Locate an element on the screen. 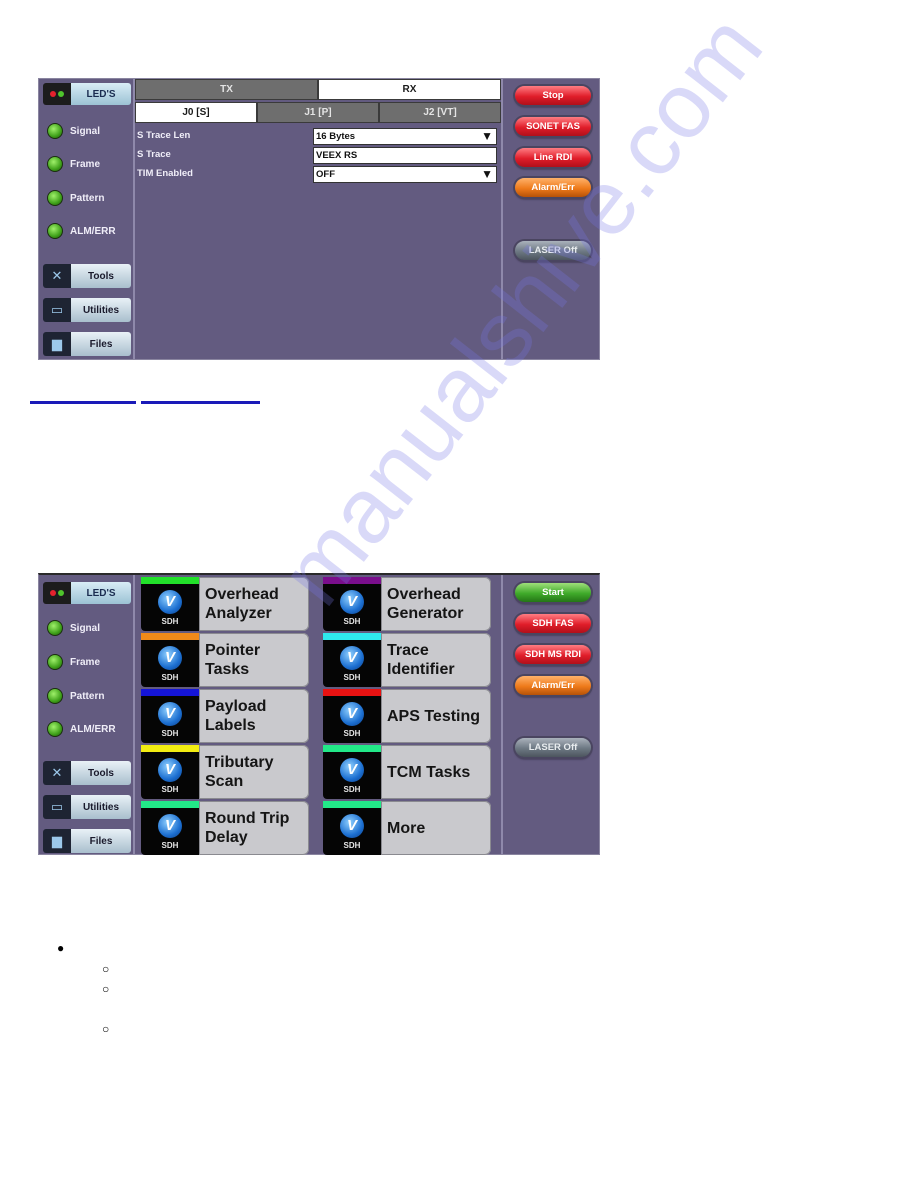 This screenshot has width=918, height=1188. tim-enabled-dropdown: OFF ▼ is located at coordinates (405, 174).